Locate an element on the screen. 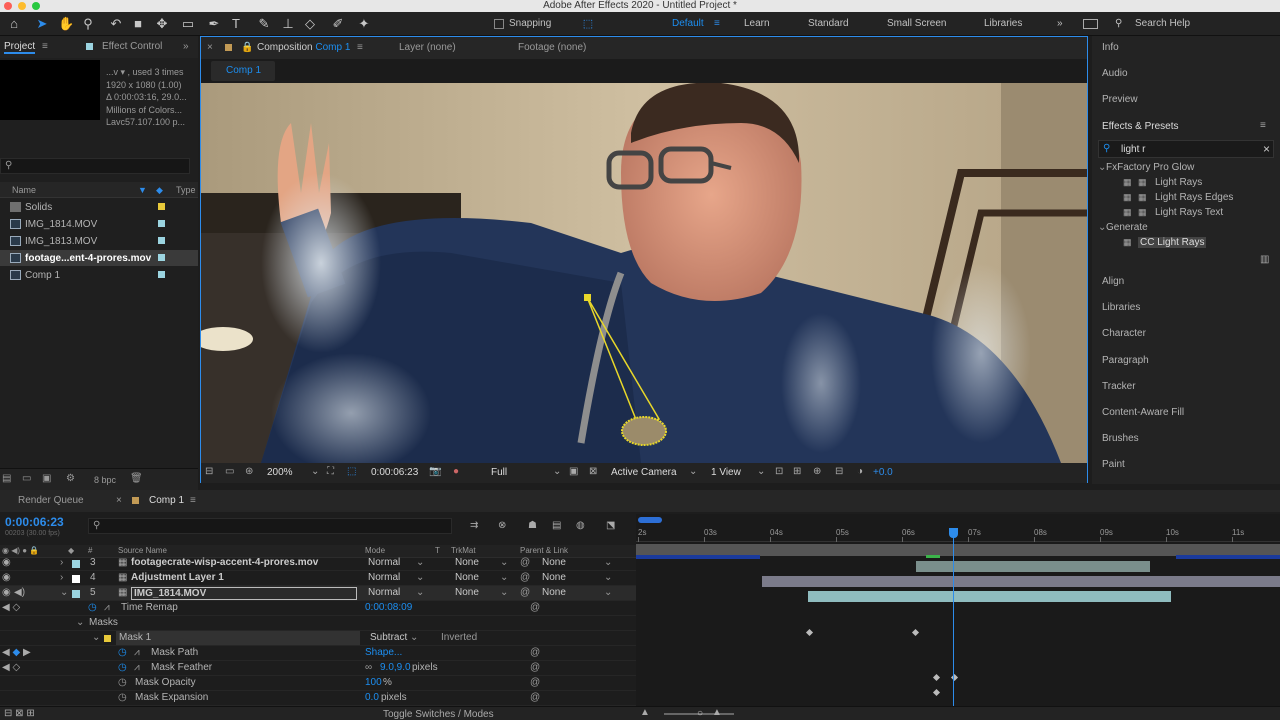 The width and height of the screenshot is (1280, 720). puppet-tool-icon: ✦ is located at coordinates (364, 24).